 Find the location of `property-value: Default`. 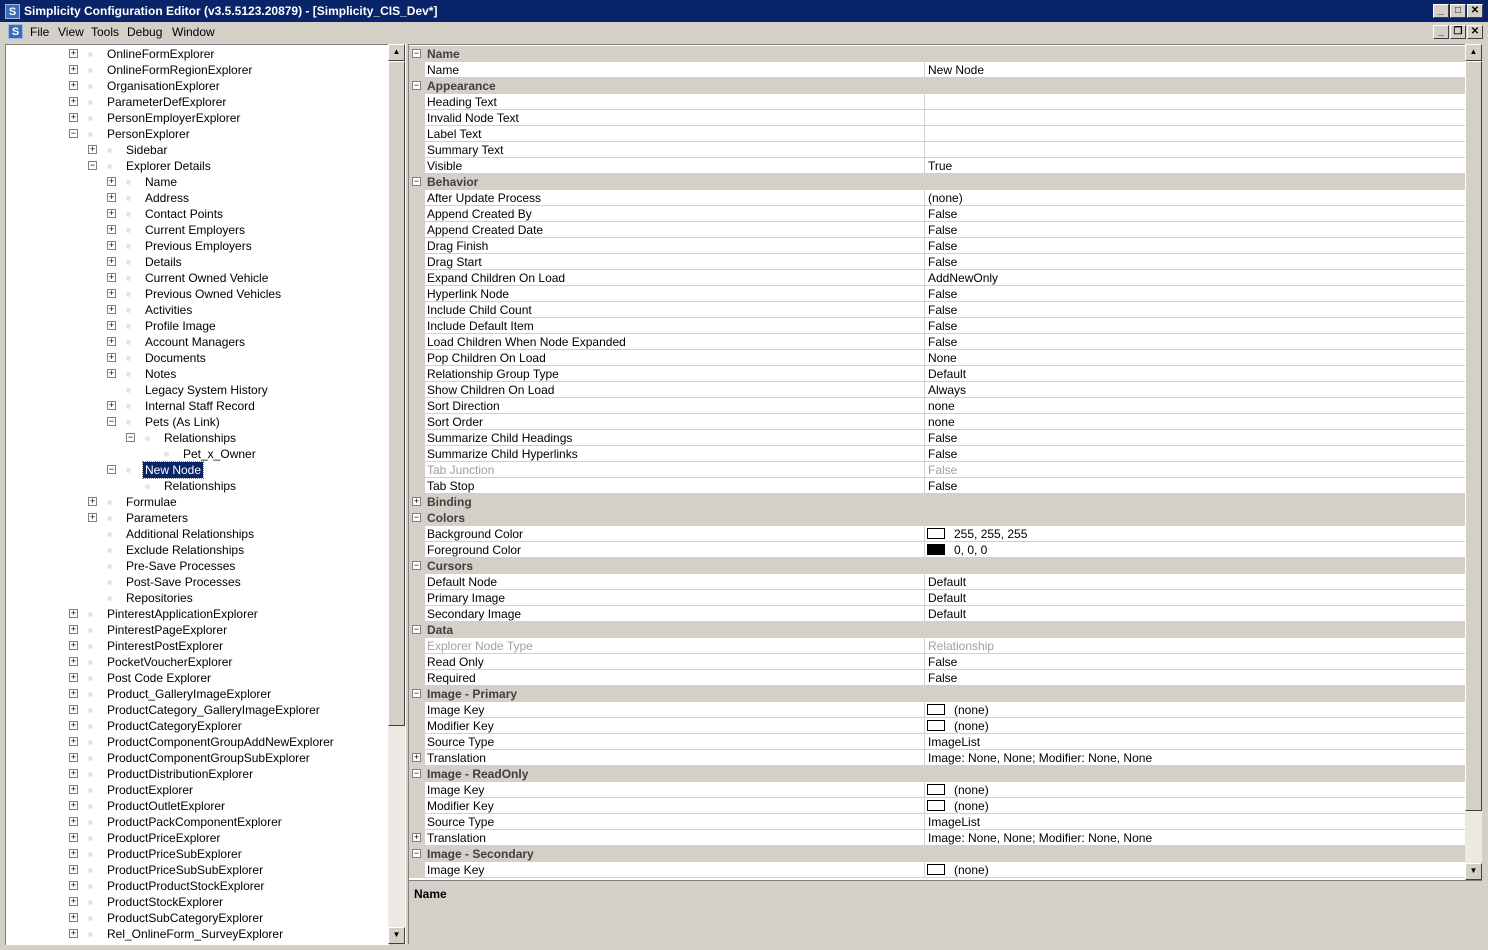

property-value: Default is located at coordinates (947, 598).